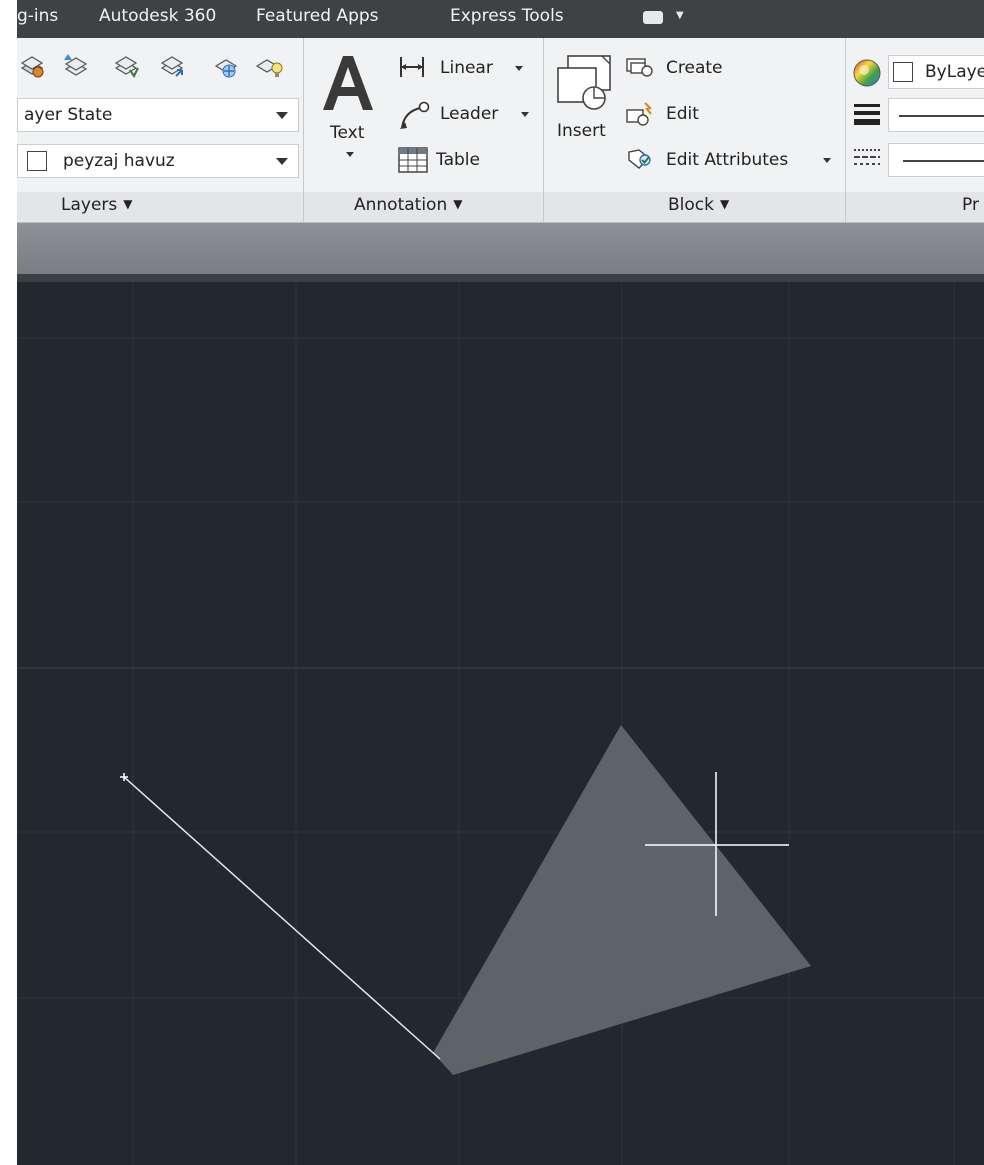 The image size is (984, 1165). I want to click on layer-off-icon, so click(269, 65).